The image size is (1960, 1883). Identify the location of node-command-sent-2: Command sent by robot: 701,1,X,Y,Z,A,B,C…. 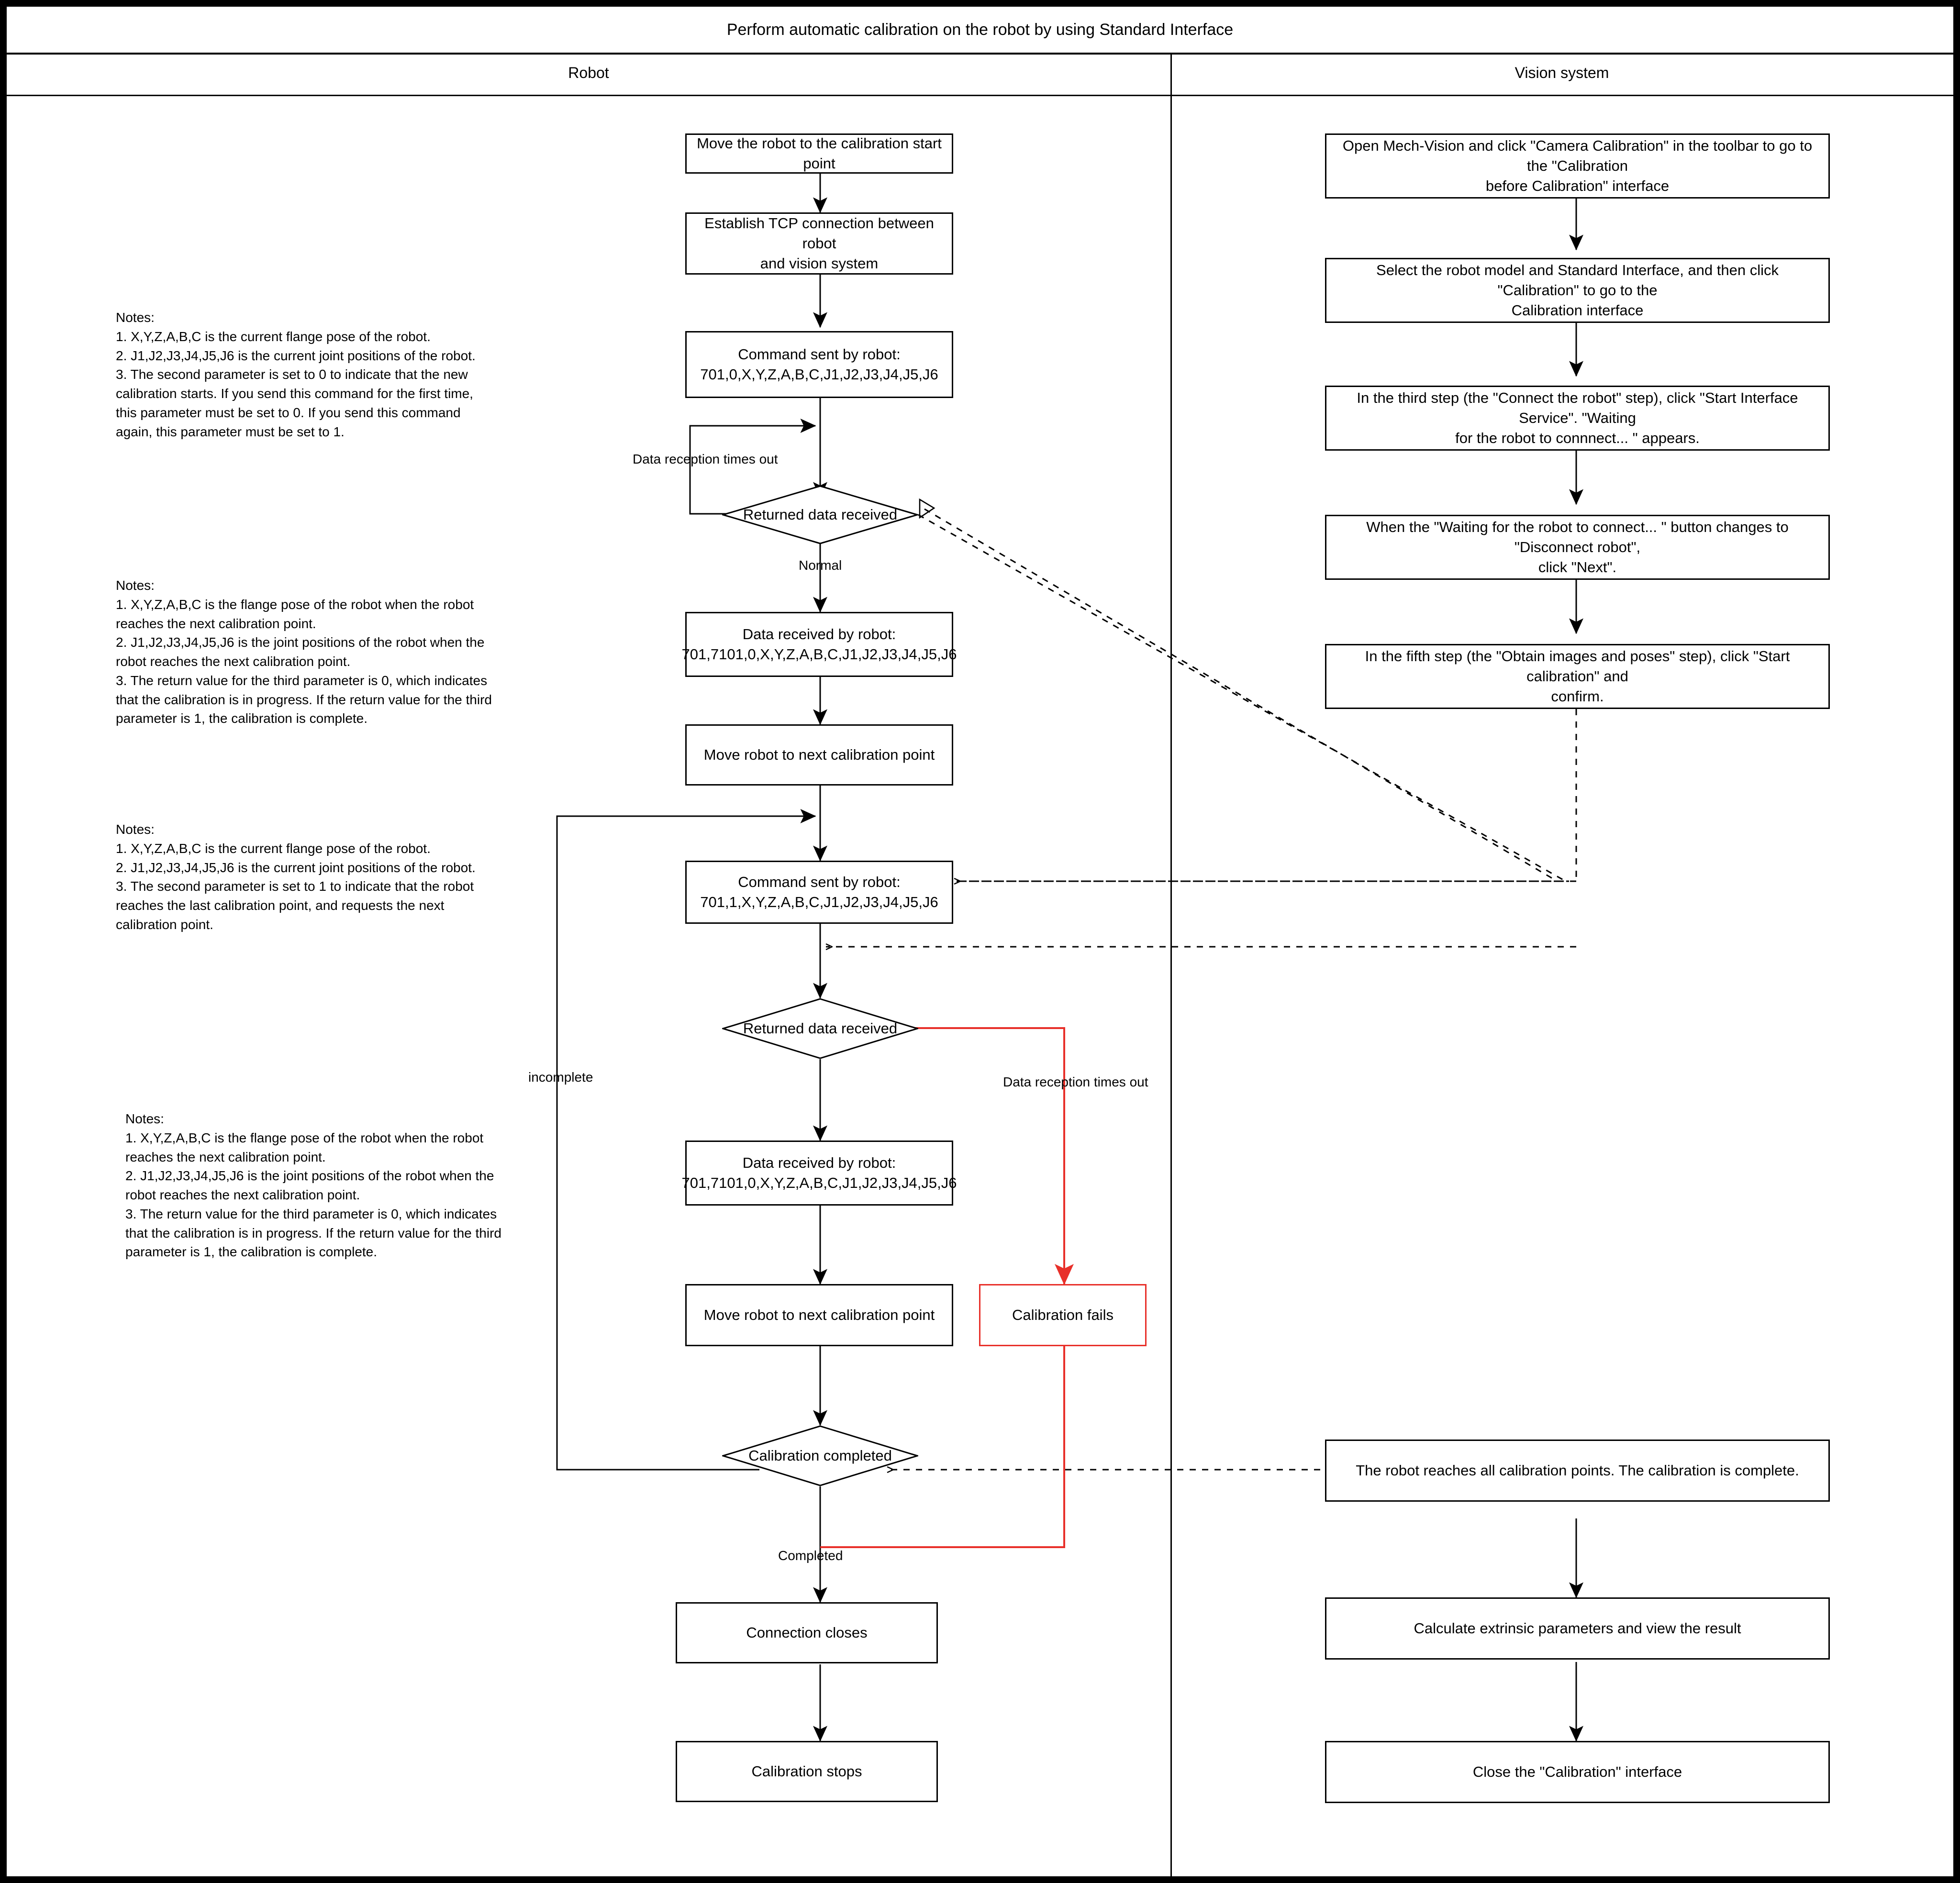
(819, 892).